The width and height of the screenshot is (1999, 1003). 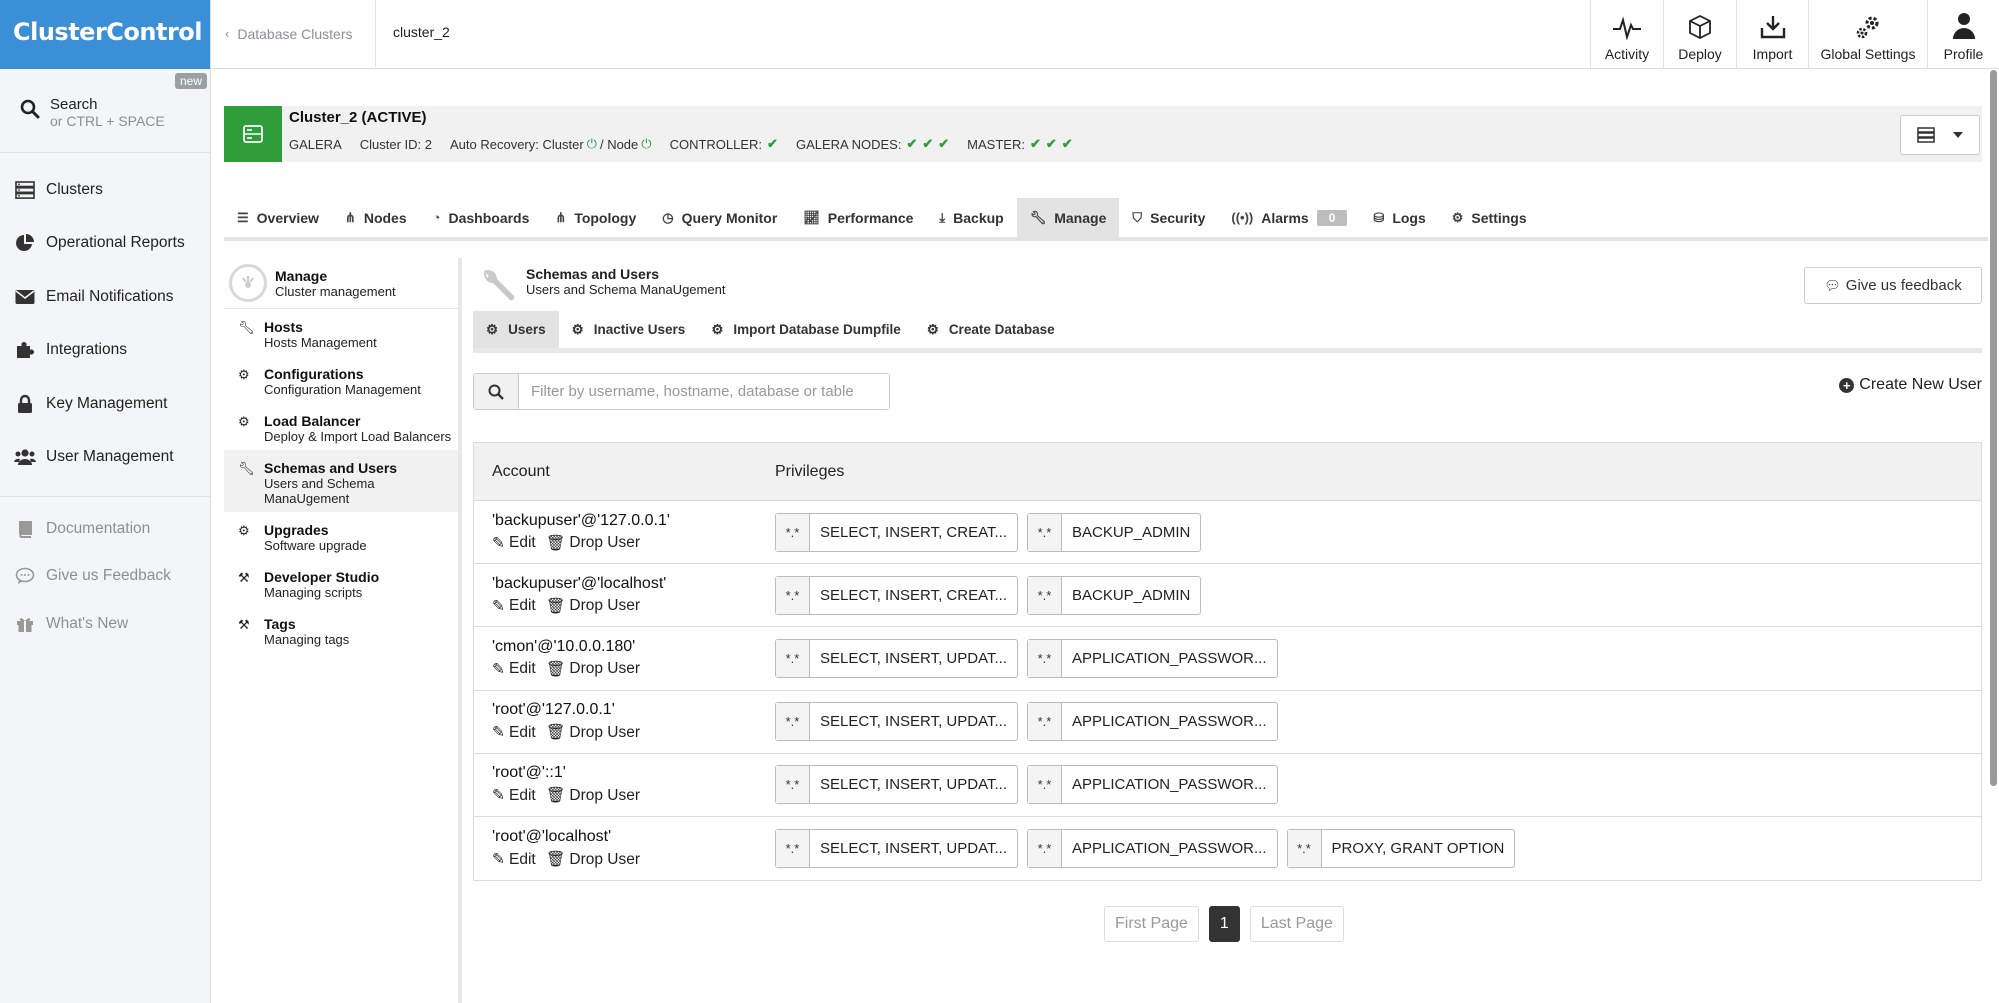 I want to click on account-name: 'root'@'::1', so click(x=529, y=773).